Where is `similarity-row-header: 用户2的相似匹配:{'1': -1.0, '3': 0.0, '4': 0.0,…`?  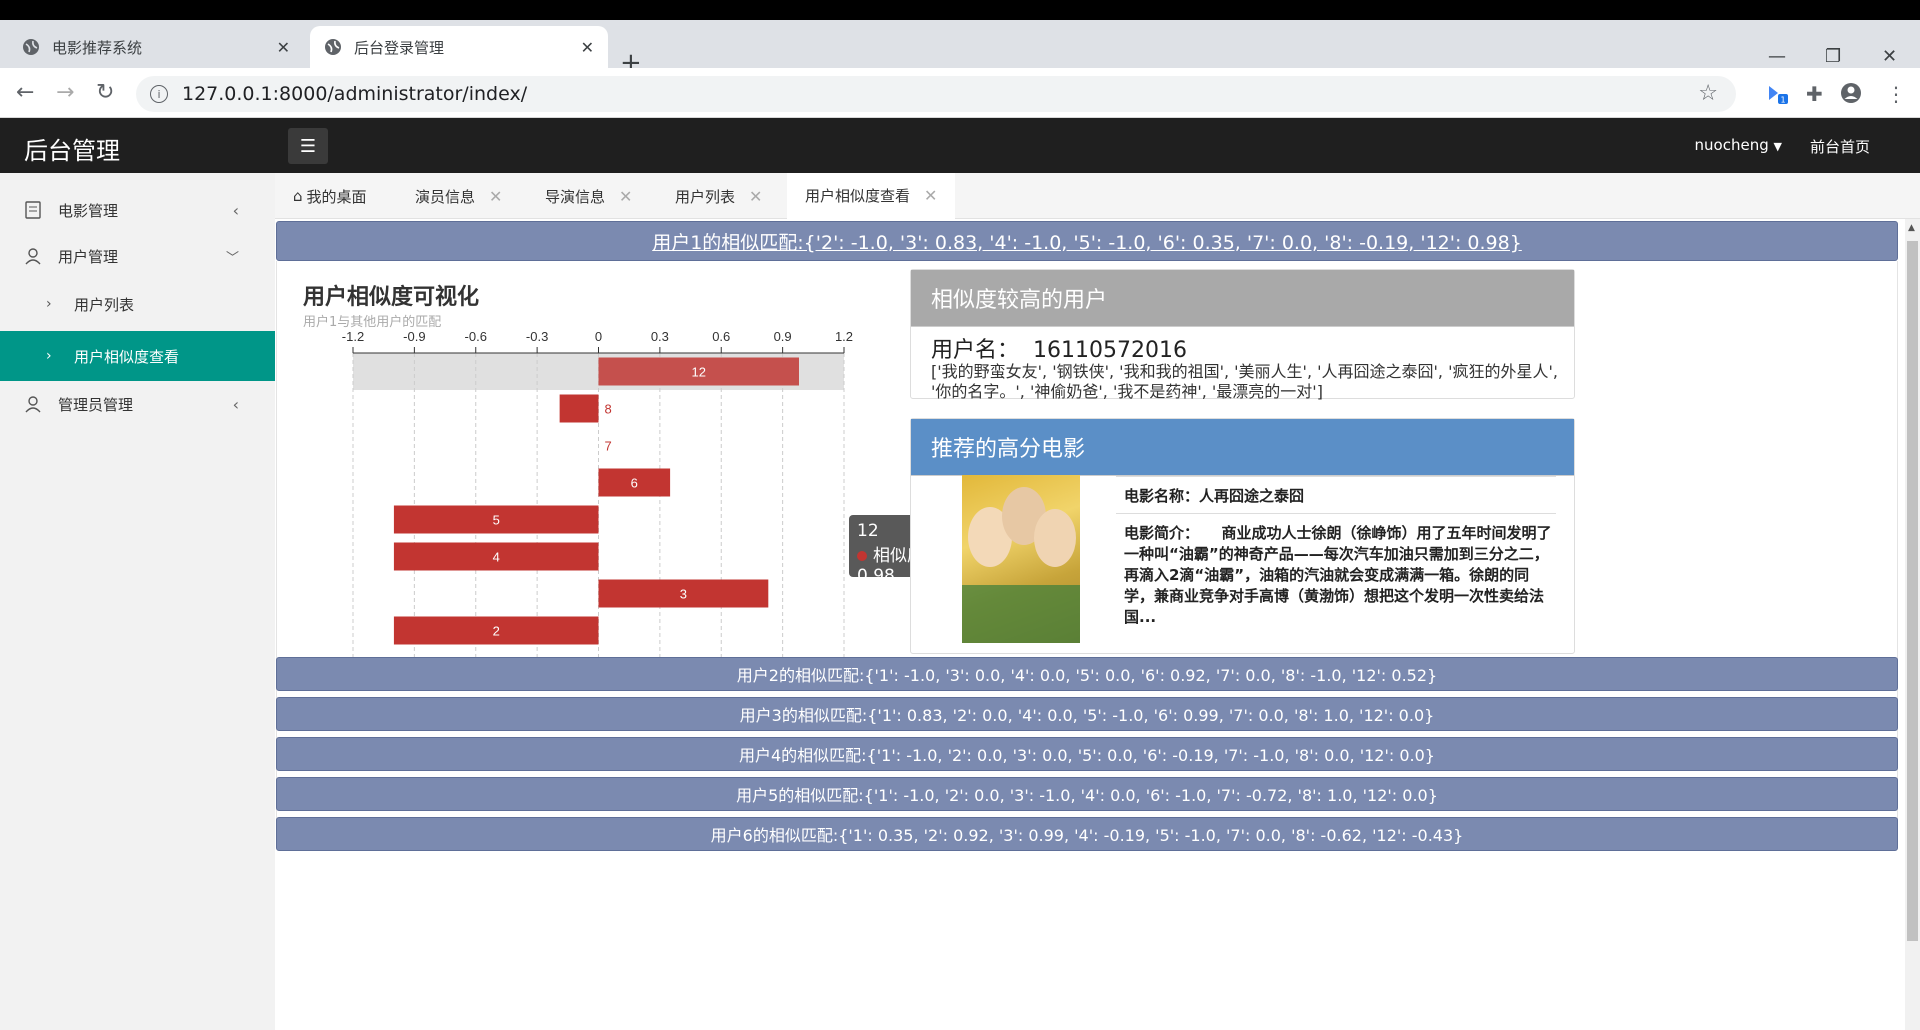
similarity-row-header: 用户2的相似匹配:{'1': -1.0, '3': 0.0, '4': 0.0,… is located at coordinates (1087, 674).